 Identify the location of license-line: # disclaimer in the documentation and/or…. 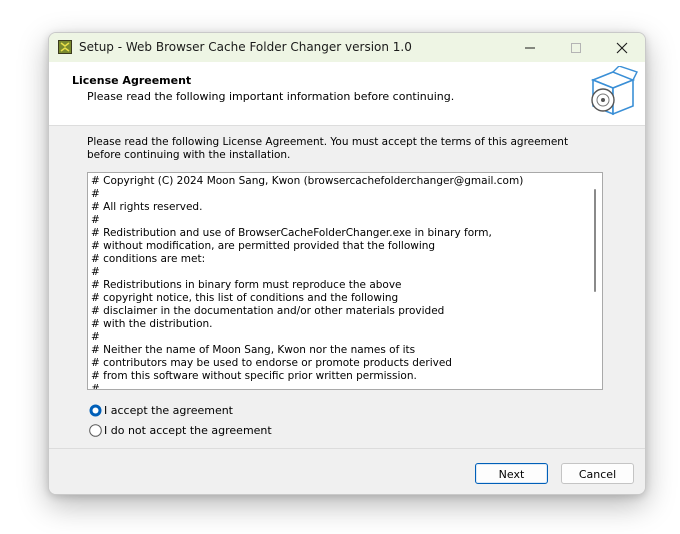
(268, 311).